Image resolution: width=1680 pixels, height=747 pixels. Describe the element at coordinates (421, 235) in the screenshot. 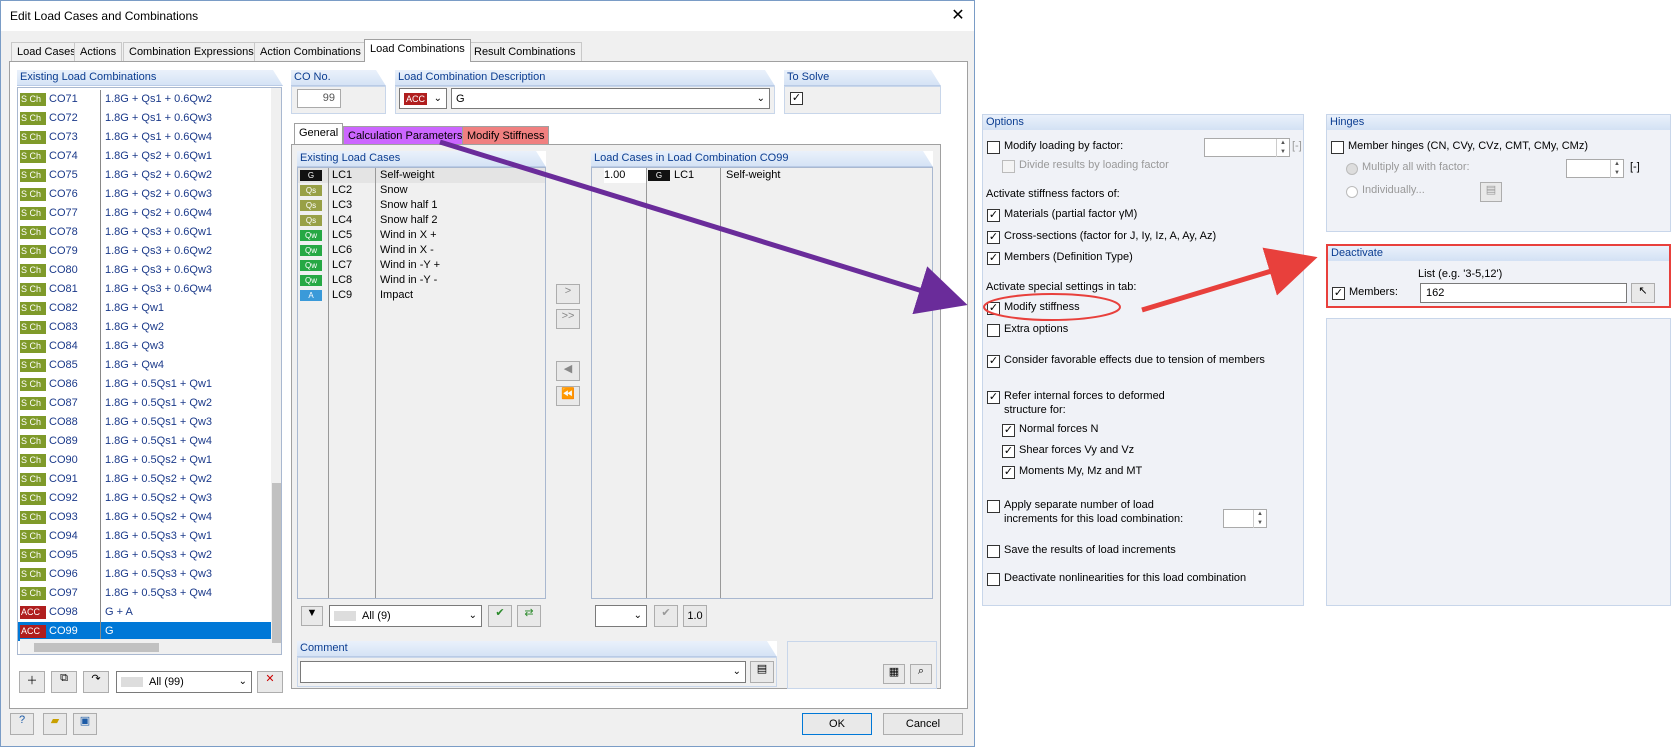

I see `lc-row: Qw LC5 Wind in X +` at that location.